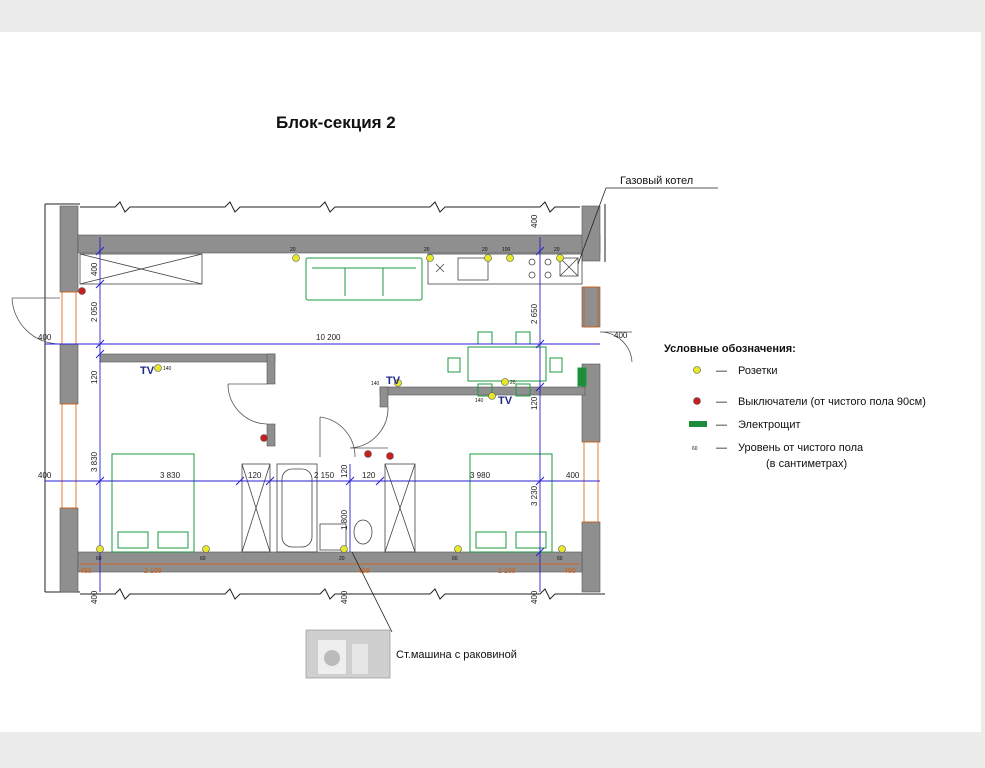 The width and height of the screenshot is (985, 768). I want to click on dim-bed-left-a: 450, so click(86, 571).